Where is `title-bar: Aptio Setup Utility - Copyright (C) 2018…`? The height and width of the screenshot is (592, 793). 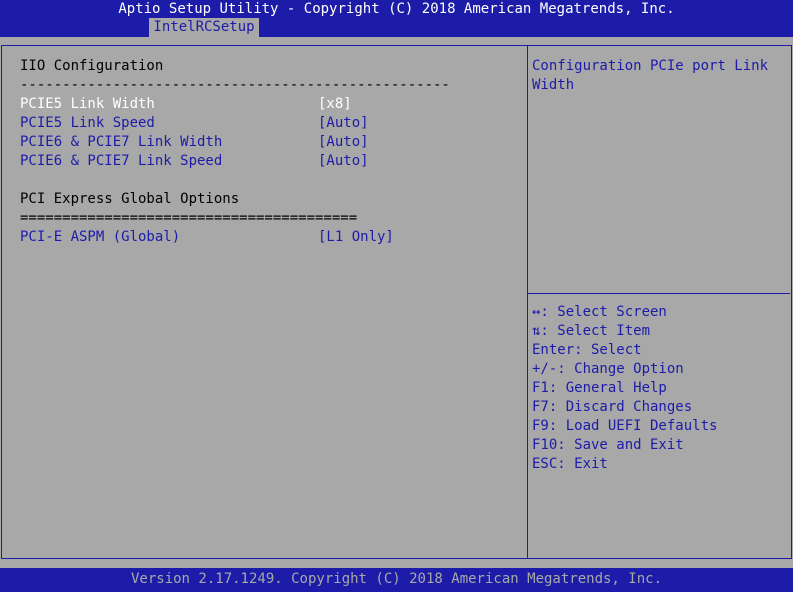
title-bar: Aptio Setup Utility - Copyright (C) 2018… is located at coordinates (396, 18).